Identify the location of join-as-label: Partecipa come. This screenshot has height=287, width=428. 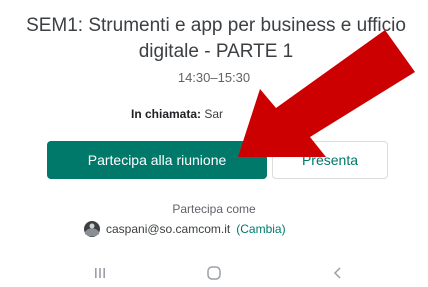
(214, 209).